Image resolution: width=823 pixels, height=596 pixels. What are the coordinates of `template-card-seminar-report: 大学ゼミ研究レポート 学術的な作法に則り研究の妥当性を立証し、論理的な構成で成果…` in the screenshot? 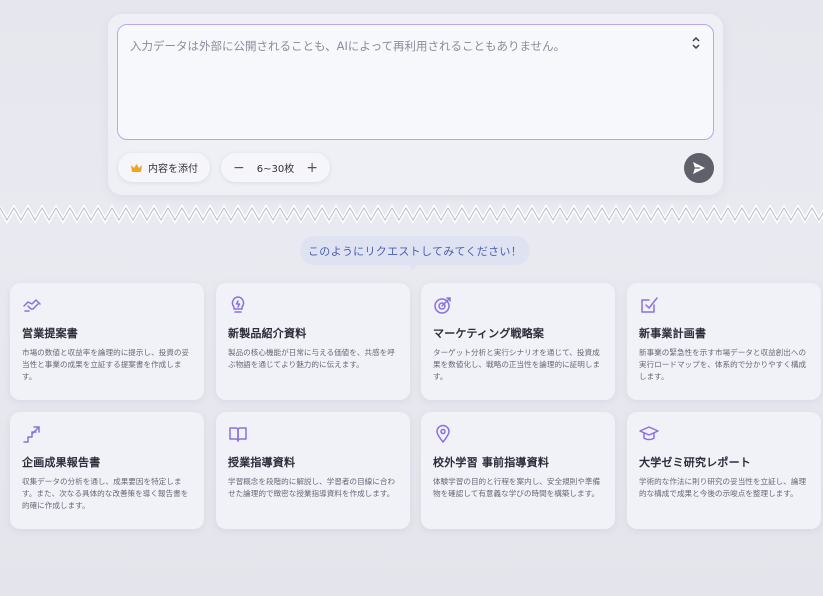 It's located at (724, 470).